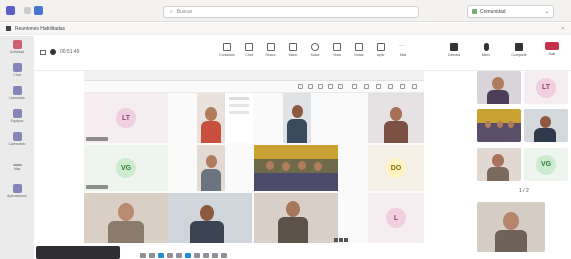  Describe the element at coordinates (254, 76) in the screenshot. I see `shared-window-header` at that location.